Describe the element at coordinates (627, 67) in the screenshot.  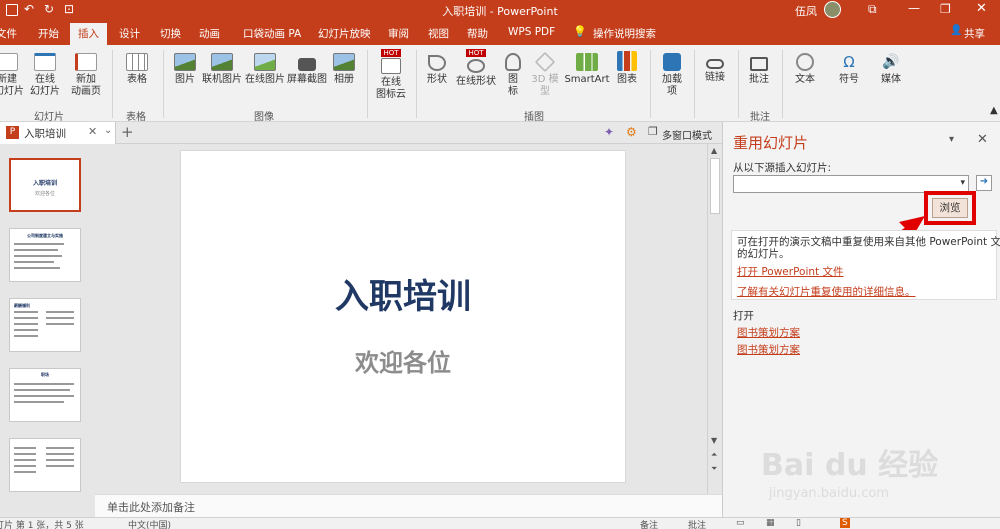
I see `chart-button: 图表` at that location.